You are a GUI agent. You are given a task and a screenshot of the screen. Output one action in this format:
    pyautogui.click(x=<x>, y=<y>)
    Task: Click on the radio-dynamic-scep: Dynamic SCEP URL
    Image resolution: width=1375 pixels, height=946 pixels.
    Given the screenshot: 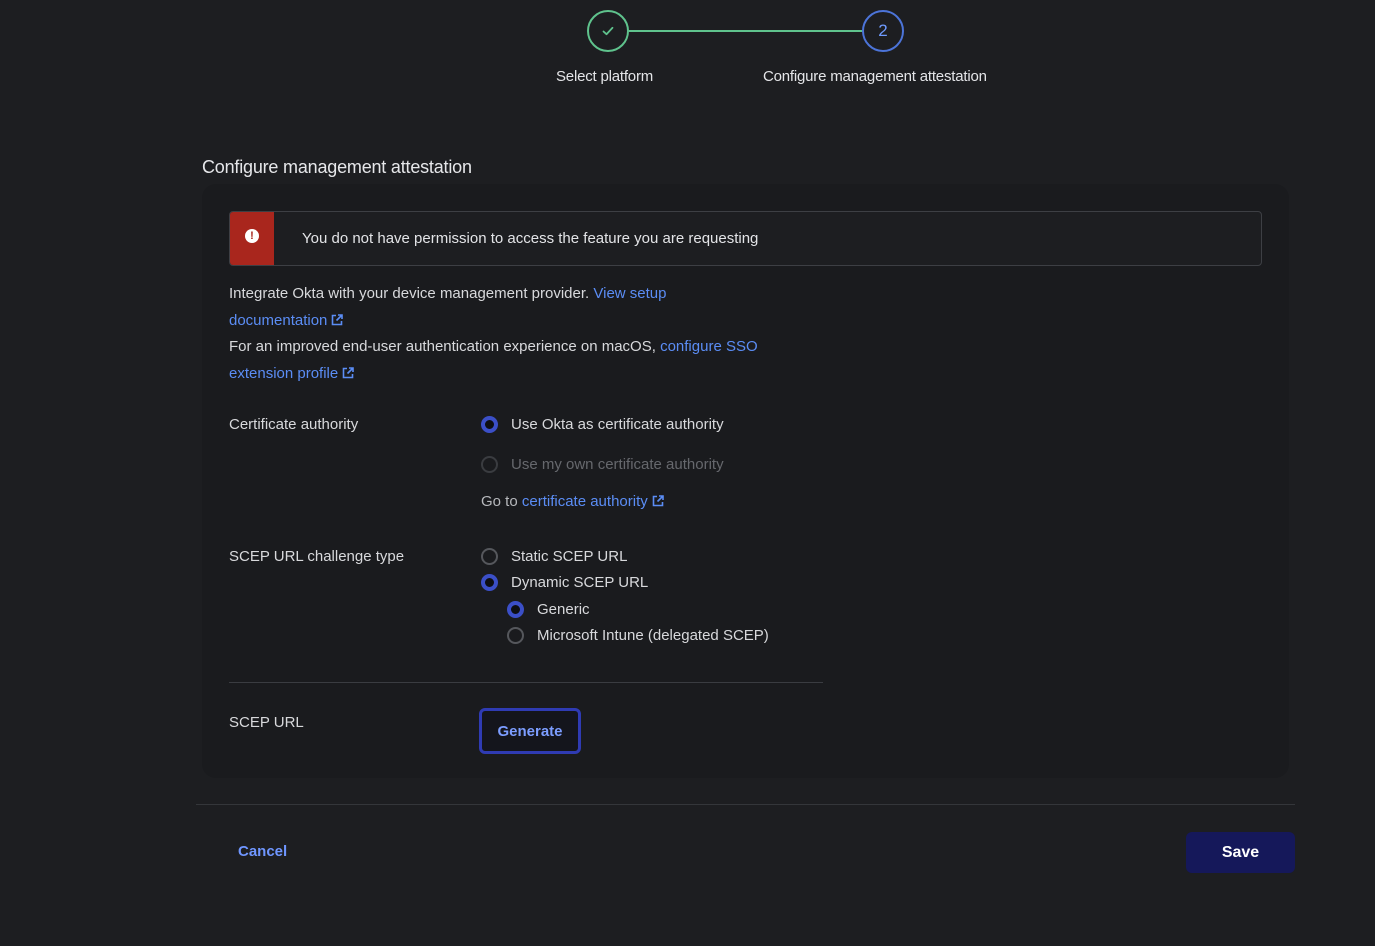 What is the action you would take?
    pyautogui.click(x=564, y=582)
    